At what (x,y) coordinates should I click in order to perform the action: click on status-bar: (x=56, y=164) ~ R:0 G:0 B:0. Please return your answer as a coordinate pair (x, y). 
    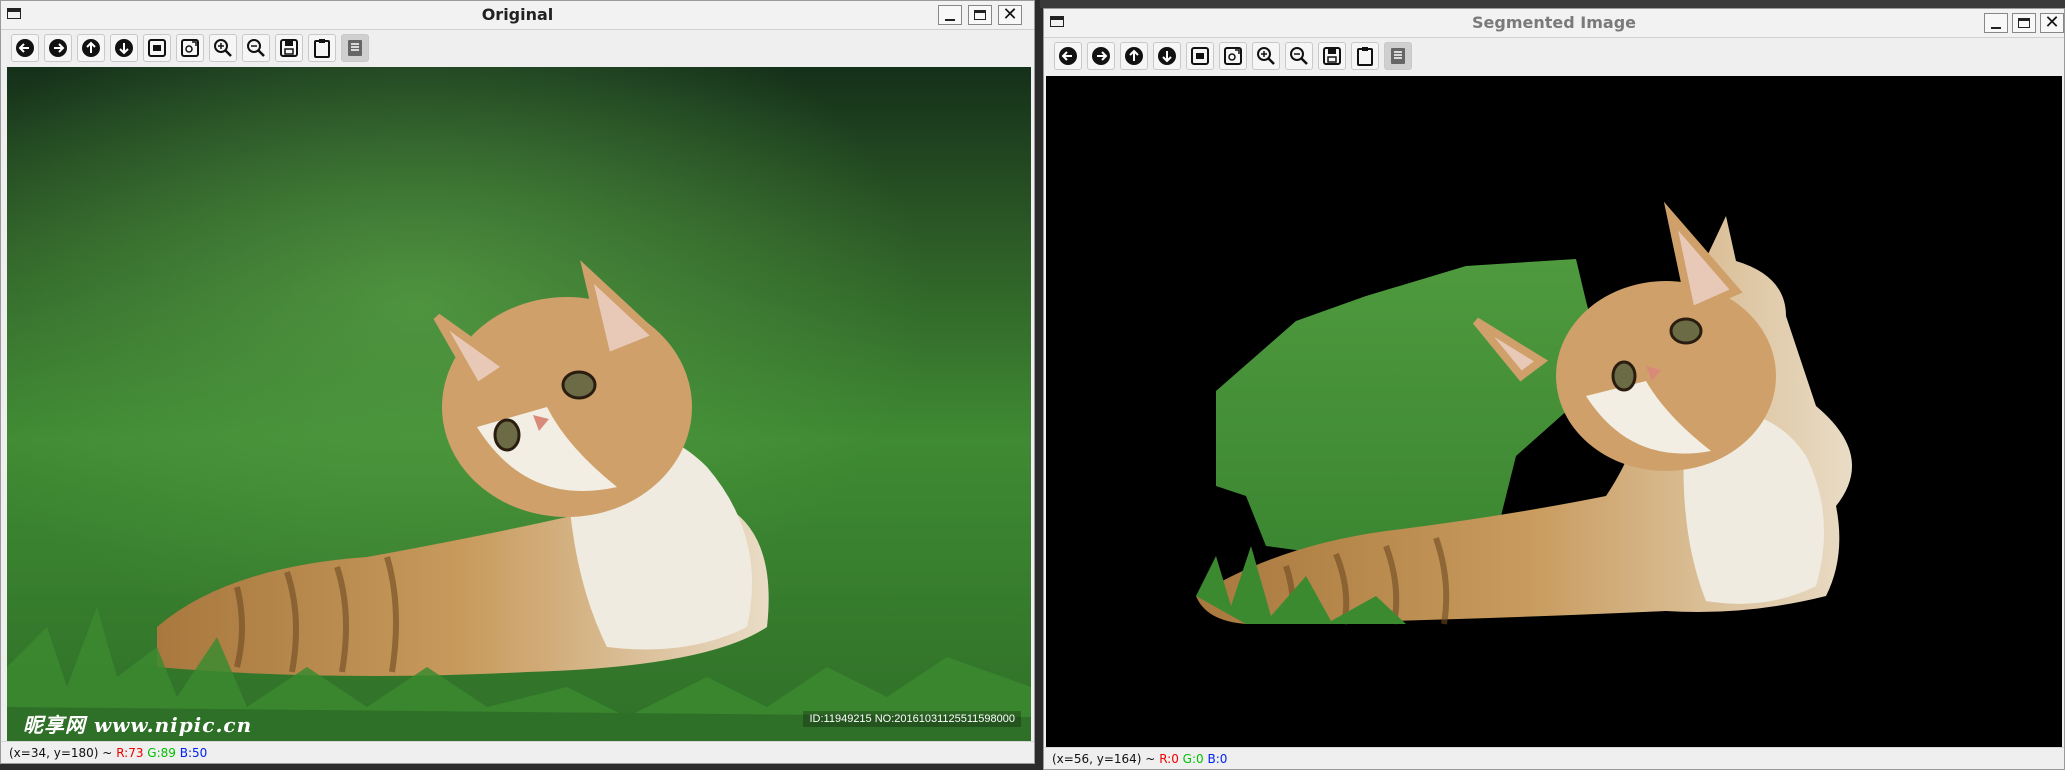
    Looking at the image, I should click on (1554, 758).